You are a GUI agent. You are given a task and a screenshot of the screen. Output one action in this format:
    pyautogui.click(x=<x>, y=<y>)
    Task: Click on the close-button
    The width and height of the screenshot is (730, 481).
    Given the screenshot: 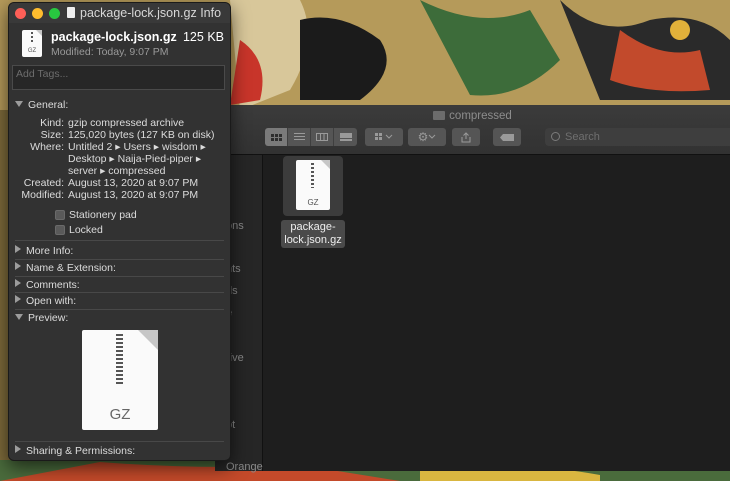 What is the action you would take?
    pyautogui.click(x=20, y=13)
    